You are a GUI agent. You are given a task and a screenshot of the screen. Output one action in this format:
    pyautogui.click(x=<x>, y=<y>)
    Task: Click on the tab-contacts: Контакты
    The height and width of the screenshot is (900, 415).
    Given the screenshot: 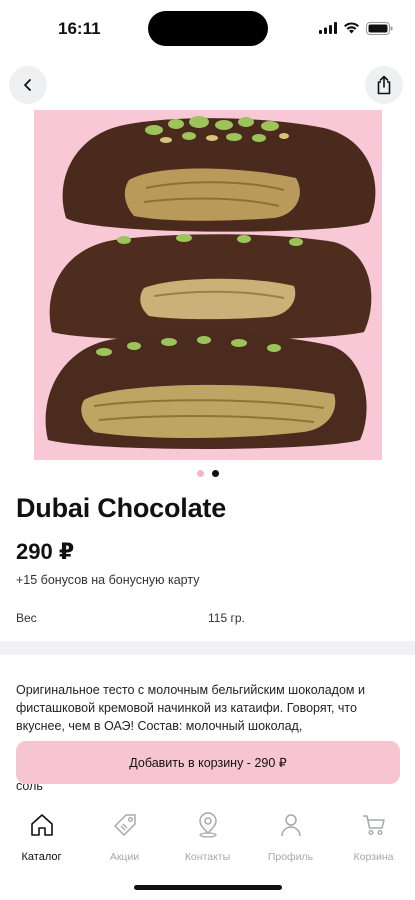 What is the action you would take?
    pyautogui.click(x=207, y=836)
    